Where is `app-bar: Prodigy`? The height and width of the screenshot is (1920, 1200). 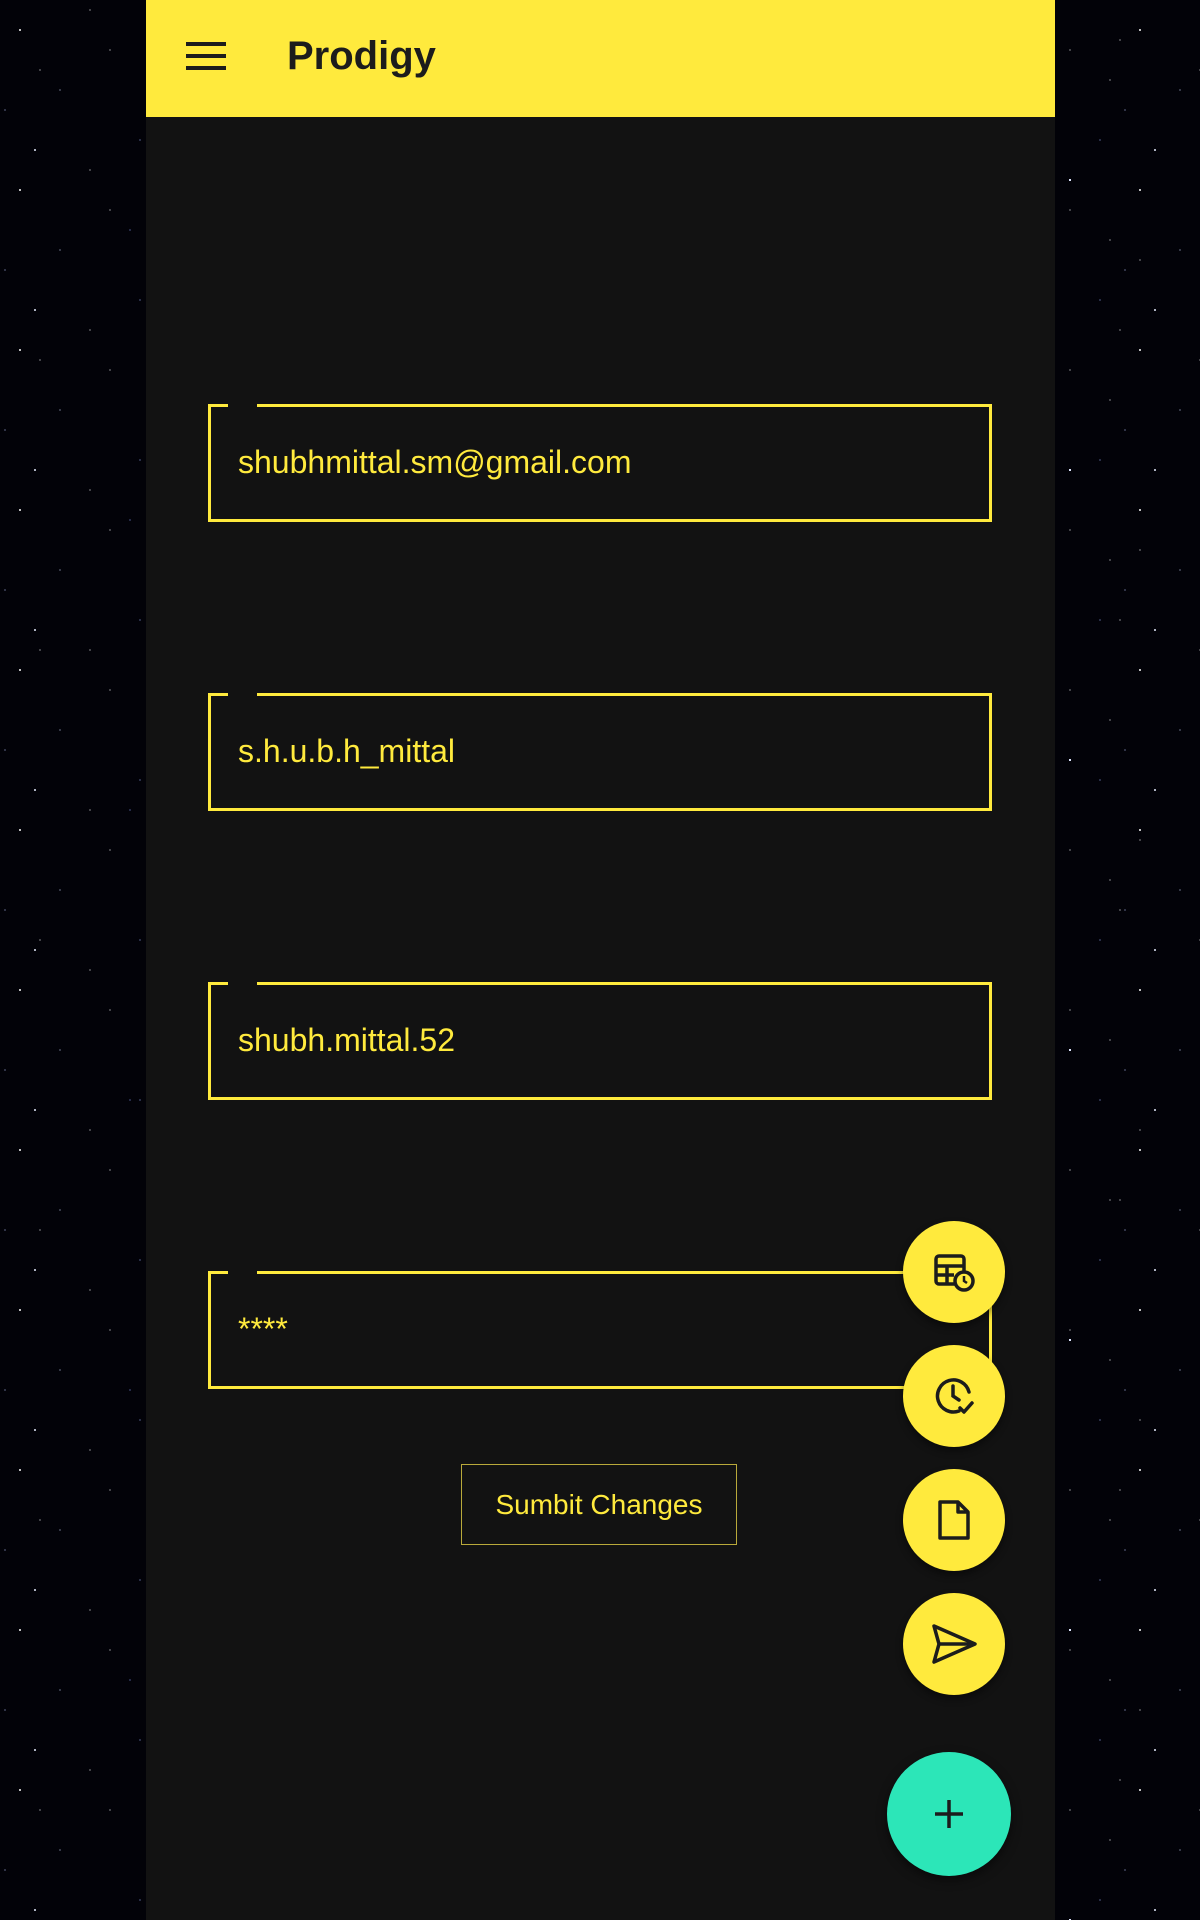 app-bar: Prodigy is located at coordinates (600, 58).